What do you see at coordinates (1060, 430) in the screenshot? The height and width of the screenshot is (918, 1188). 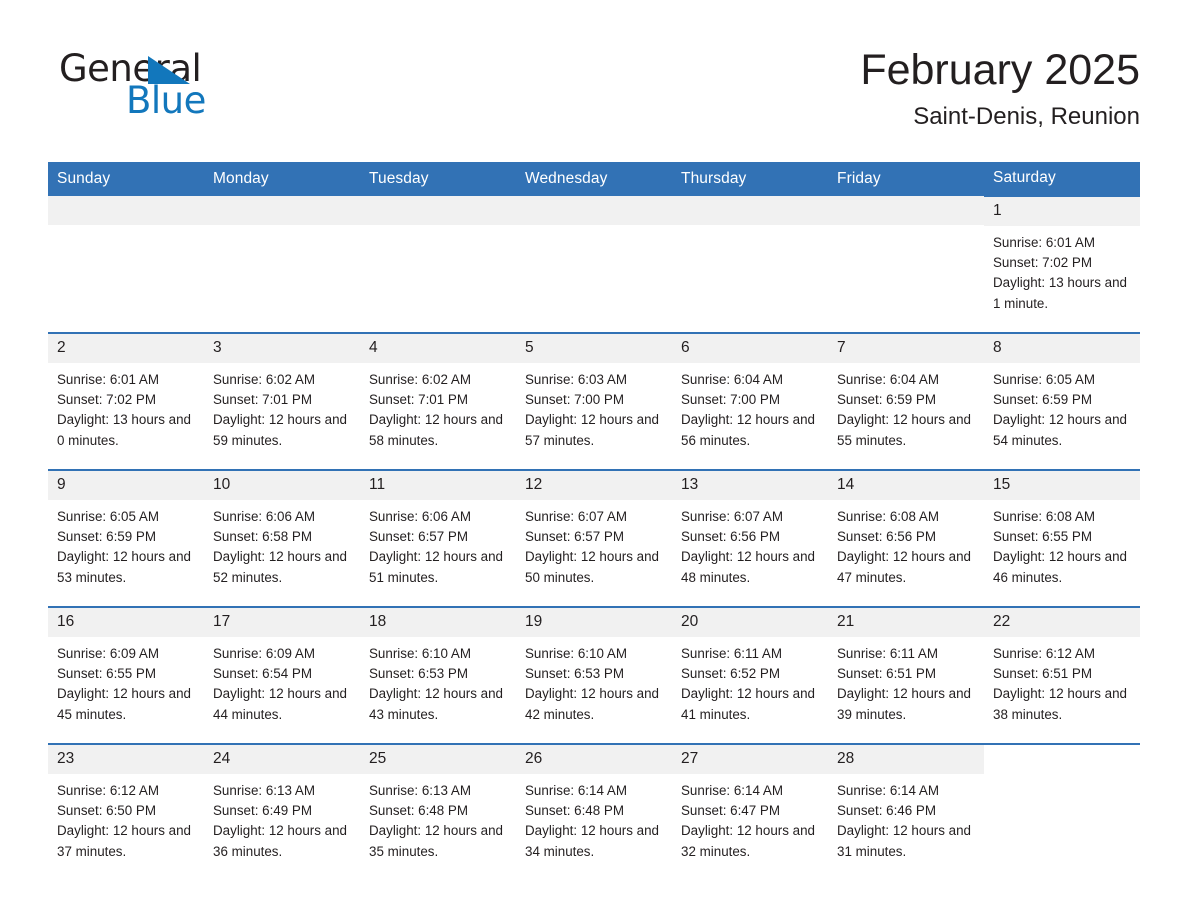 I see `daylight-text: Daylight: 12 hours and 54 minutes.` at bounding box center [1060, 430].